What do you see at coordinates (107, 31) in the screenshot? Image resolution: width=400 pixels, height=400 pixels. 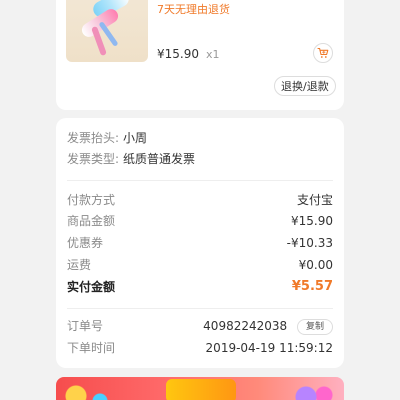 I see `product-image` at bounding box center [107, 31].